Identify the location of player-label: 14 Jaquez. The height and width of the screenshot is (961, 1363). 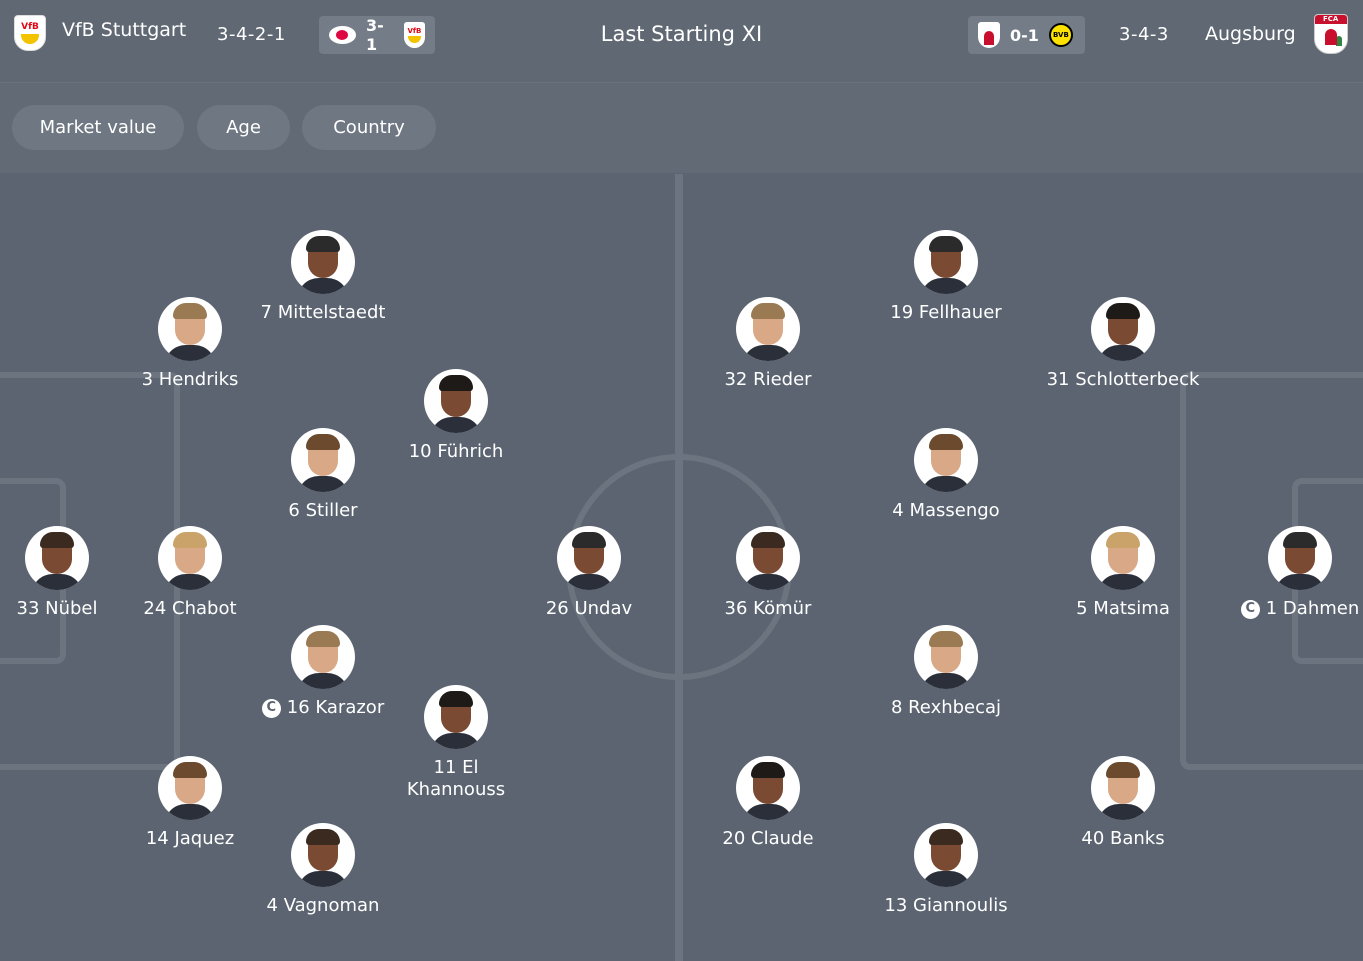
(190, 838).